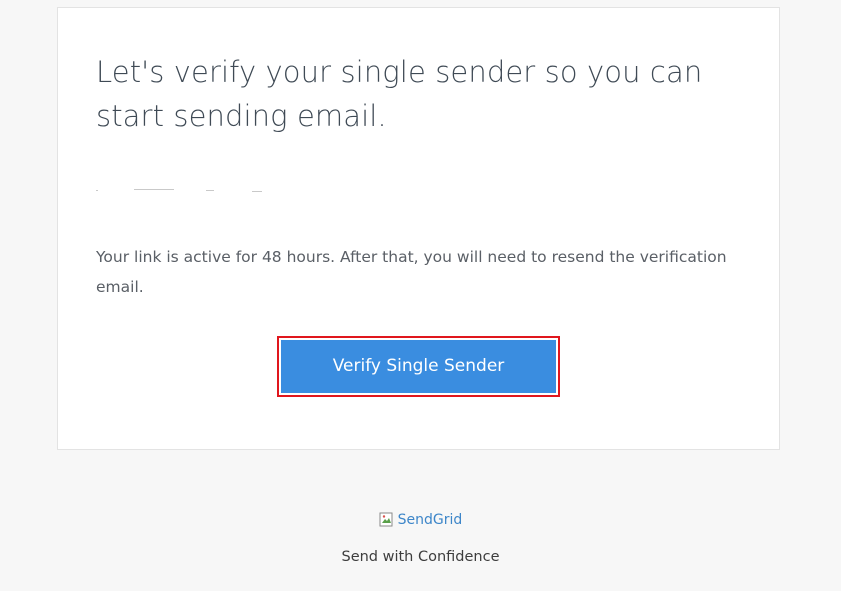  What do you see at coordinates (420, 538) in the screenshot?
I see `email-footer: SendGrid Send with Confidence` at bounding box center [420, 538].